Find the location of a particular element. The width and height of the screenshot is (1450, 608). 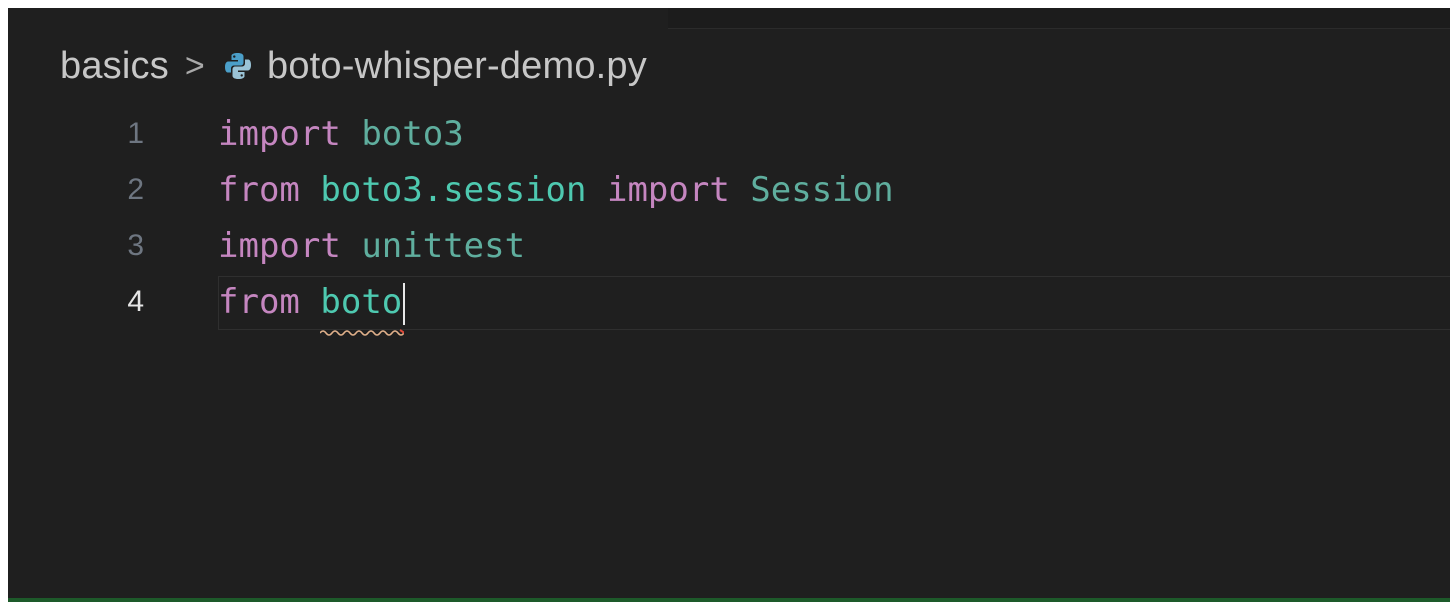

error-squiggle: boto is located at coordinates (362, 305).